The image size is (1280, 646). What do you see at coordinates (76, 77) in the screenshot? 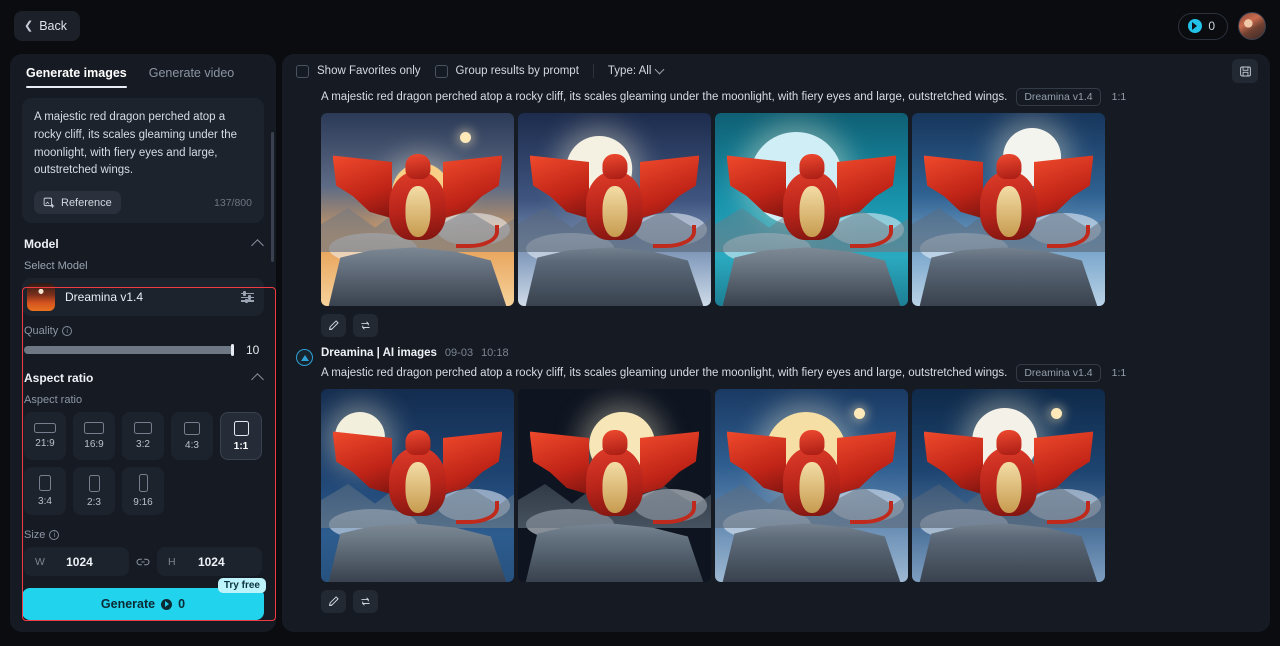
I see `tab-generate-images: Generate images` at bounding box center [76, 77].